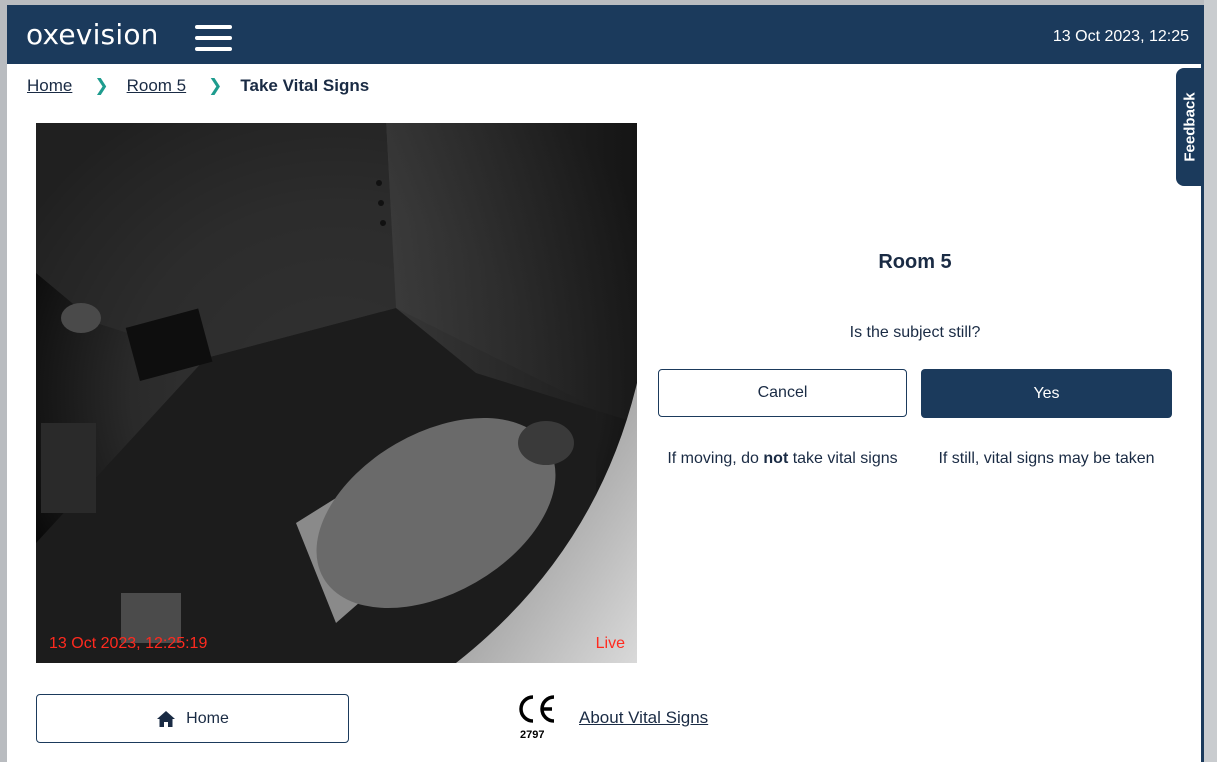  I want to click on home-button: Home, so click(192, 718).